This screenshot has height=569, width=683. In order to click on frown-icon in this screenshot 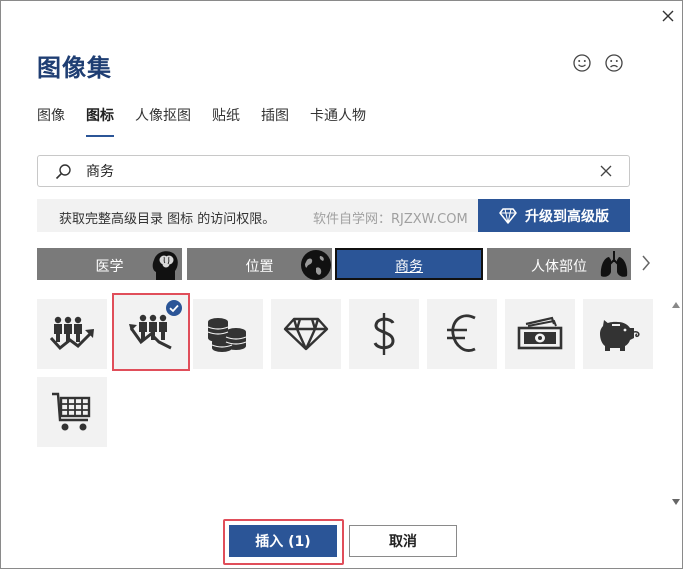, I will do `click(614, 63)`.